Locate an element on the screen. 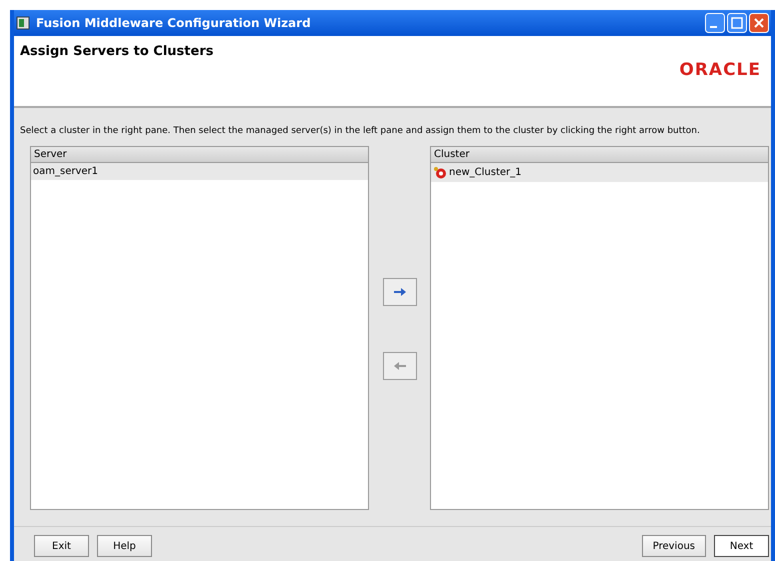  cluster-icon is located at coordinates (440, 172).